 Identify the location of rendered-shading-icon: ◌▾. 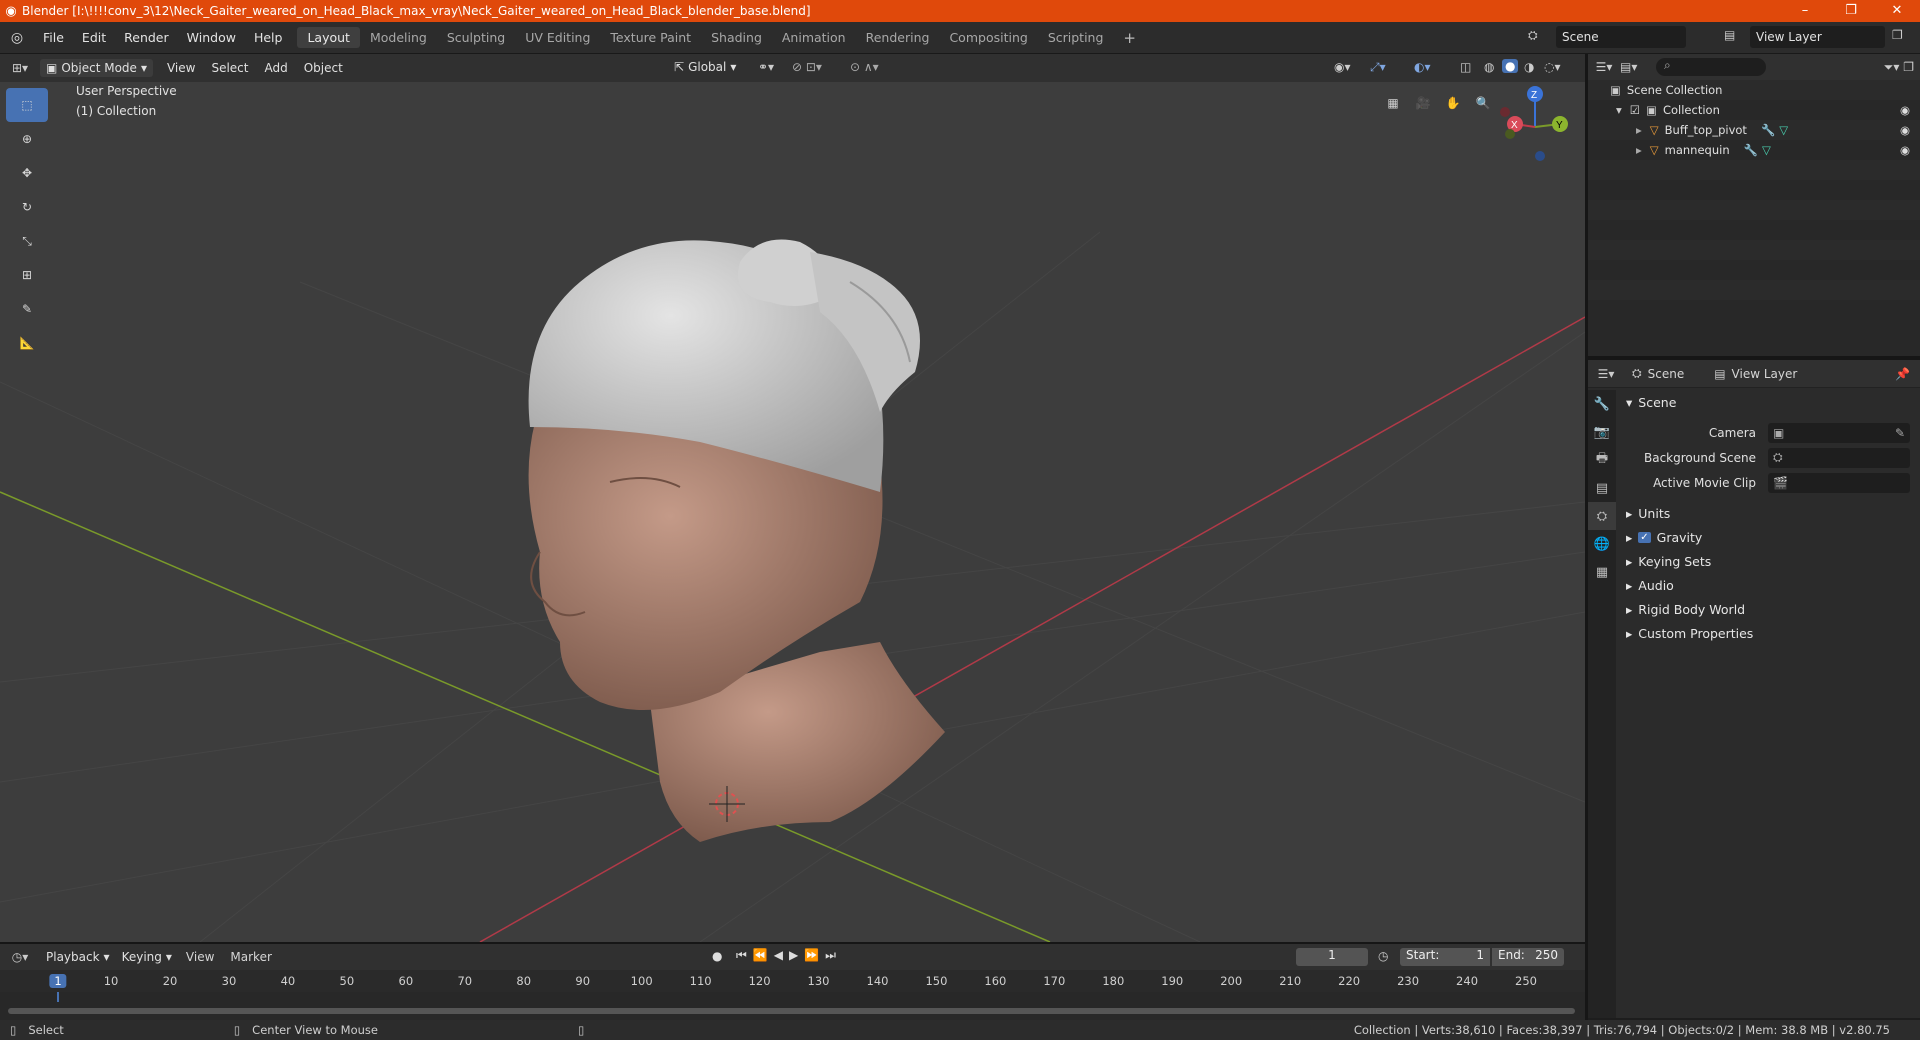
(1552, 67).